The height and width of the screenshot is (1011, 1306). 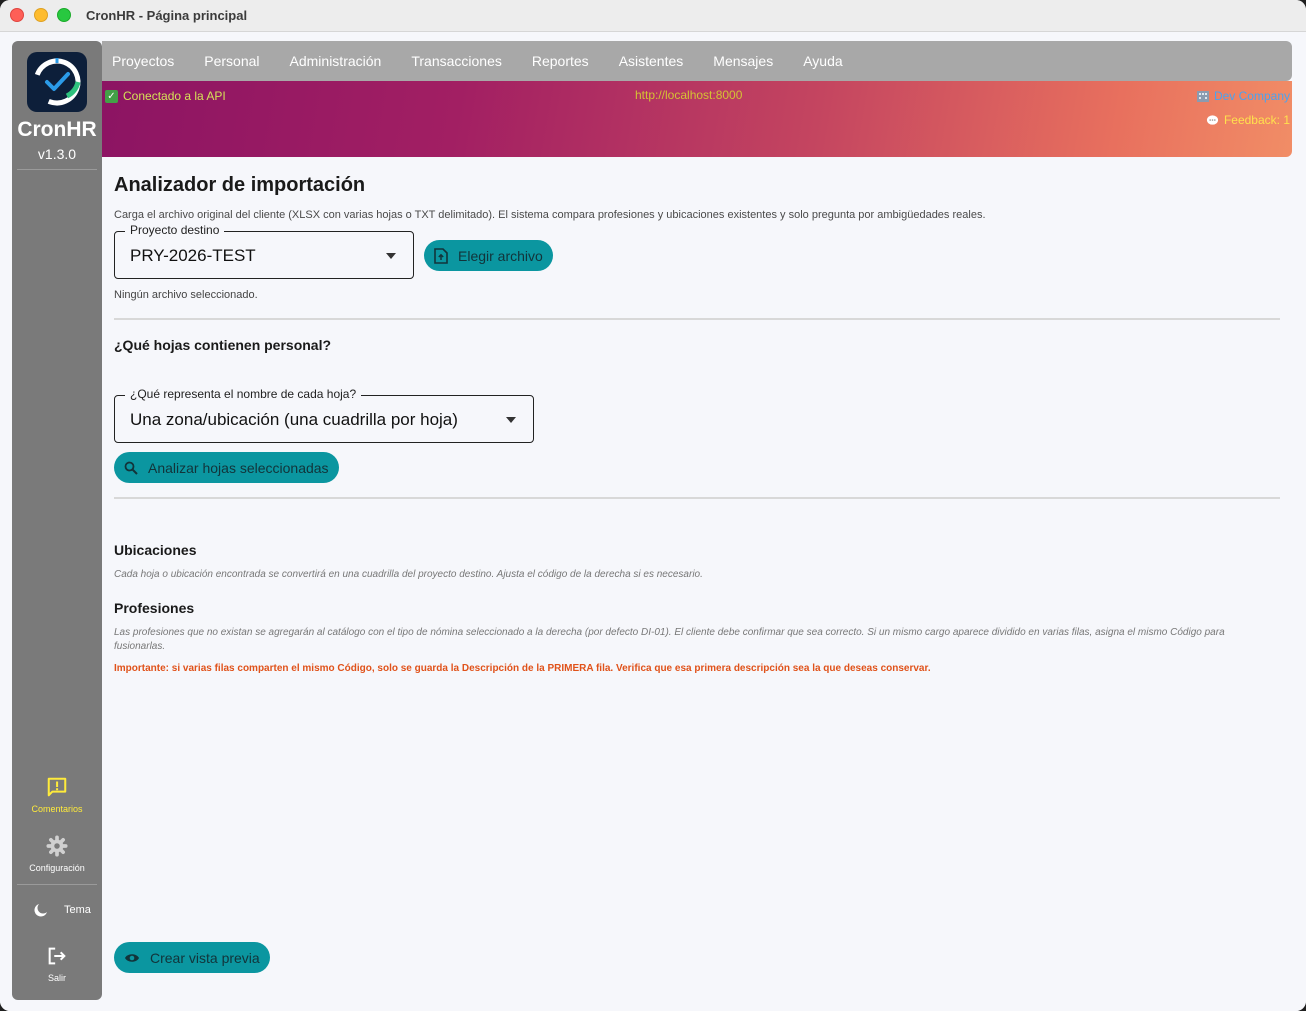 I want to click on title-bar: CronHR - Página principal, so click(x=653, y=16).